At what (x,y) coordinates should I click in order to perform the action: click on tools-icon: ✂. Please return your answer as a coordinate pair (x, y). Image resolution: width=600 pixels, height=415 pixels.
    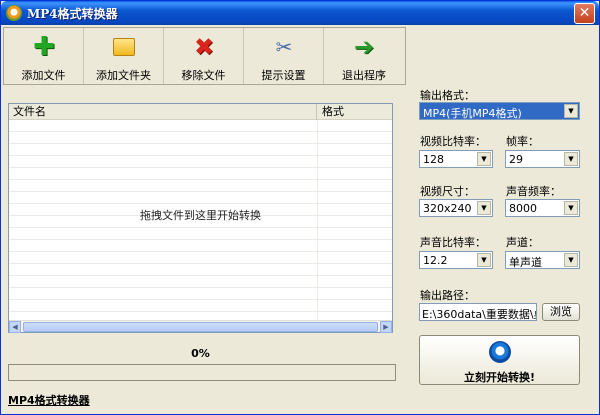
    Looking at the image, I should click on (284, 47).